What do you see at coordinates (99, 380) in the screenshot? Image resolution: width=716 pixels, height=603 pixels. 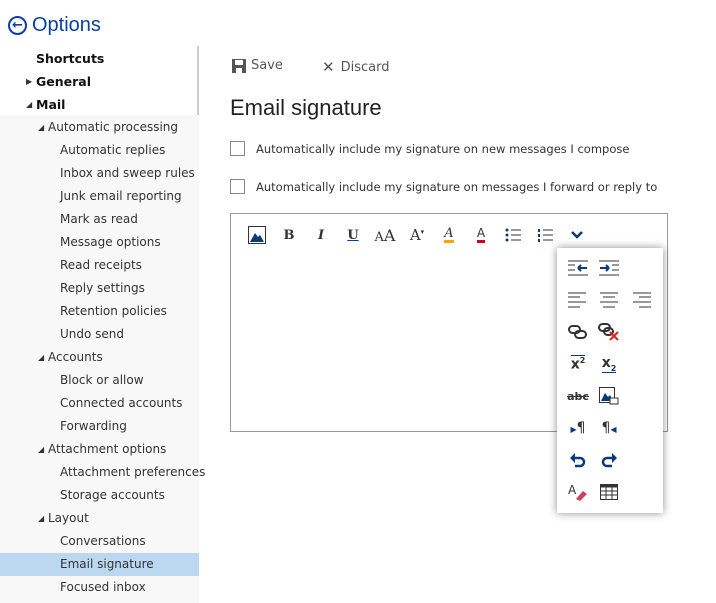 I see `sidebar-item-block-or-allow: Block or allow` at bounding box center [99, 380].